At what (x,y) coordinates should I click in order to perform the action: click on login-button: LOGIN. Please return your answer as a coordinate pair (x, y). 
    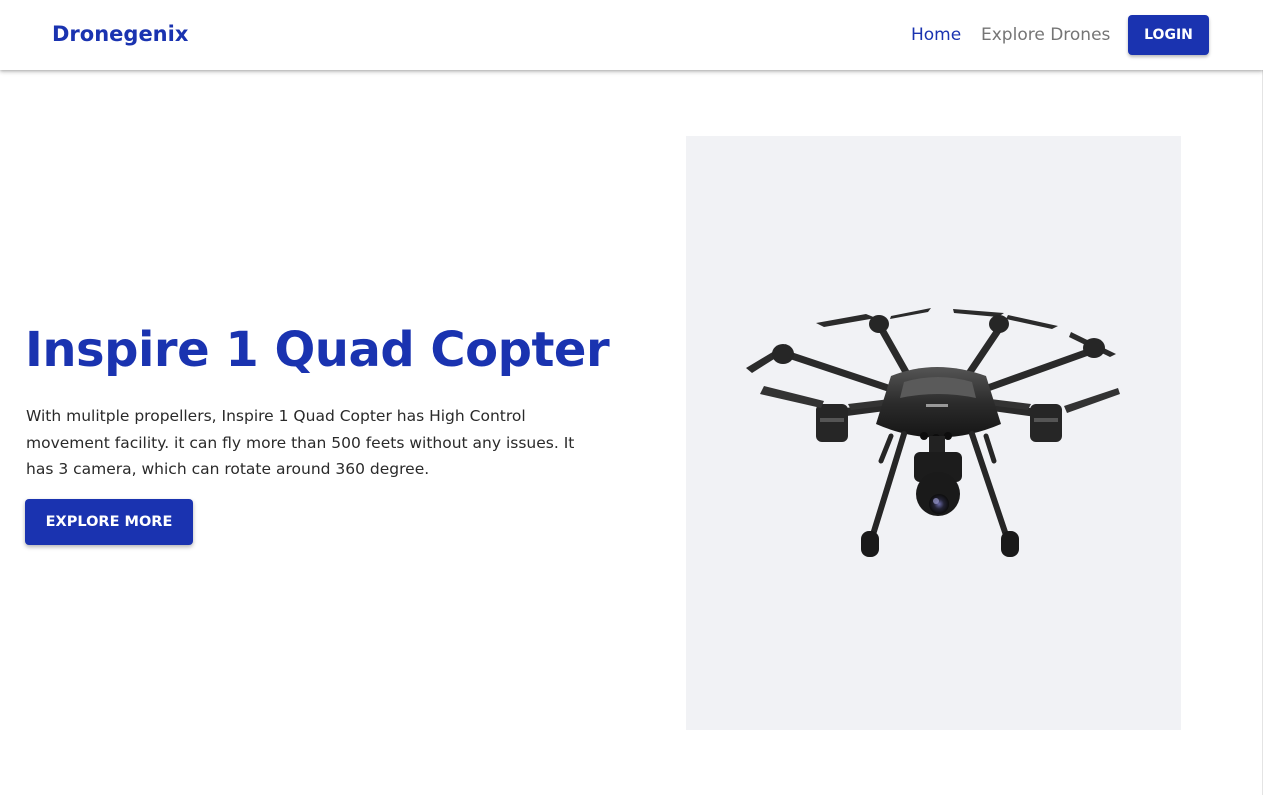
    Looking at the image, I should click on (1168, 35).